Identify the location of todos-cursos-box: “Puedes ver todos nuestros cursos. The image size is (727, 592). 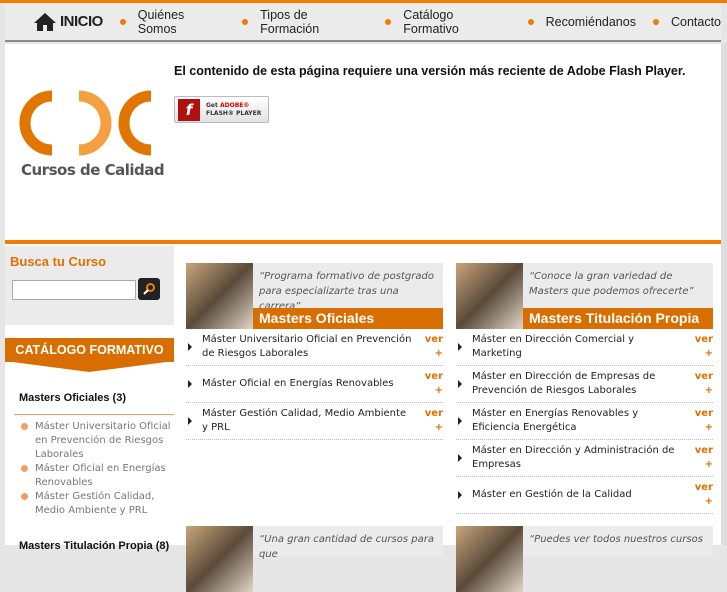
(584, 559).